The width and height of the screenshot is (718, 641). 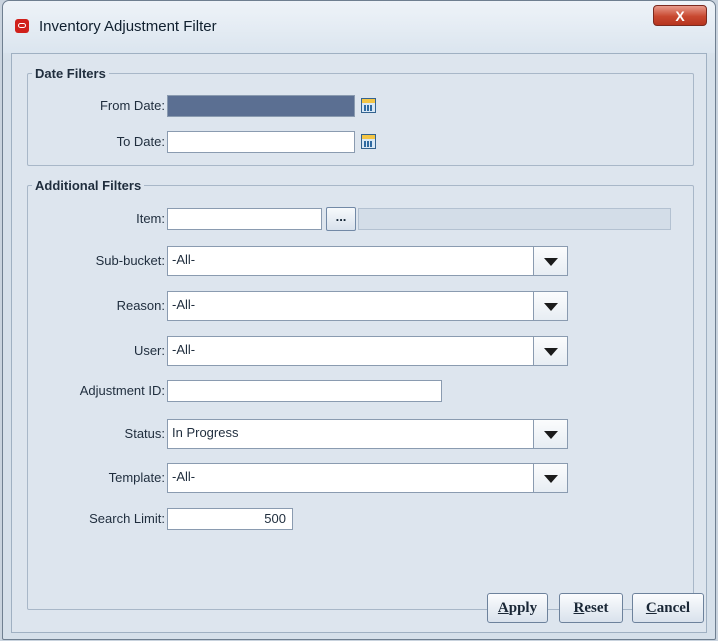 What do you see at coordinates (596, 608) in the screenshot?
I see `reset-label-rest: eset` at bounding box center [596, 608].